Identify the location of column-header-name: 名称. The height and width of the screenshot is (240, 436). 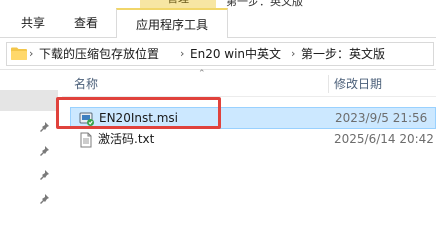
(86, 84).